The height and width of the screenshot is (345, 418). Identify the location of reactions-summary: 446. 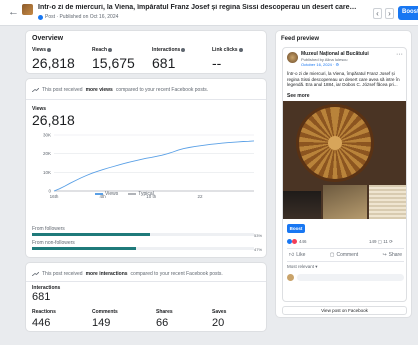
(297, 241).